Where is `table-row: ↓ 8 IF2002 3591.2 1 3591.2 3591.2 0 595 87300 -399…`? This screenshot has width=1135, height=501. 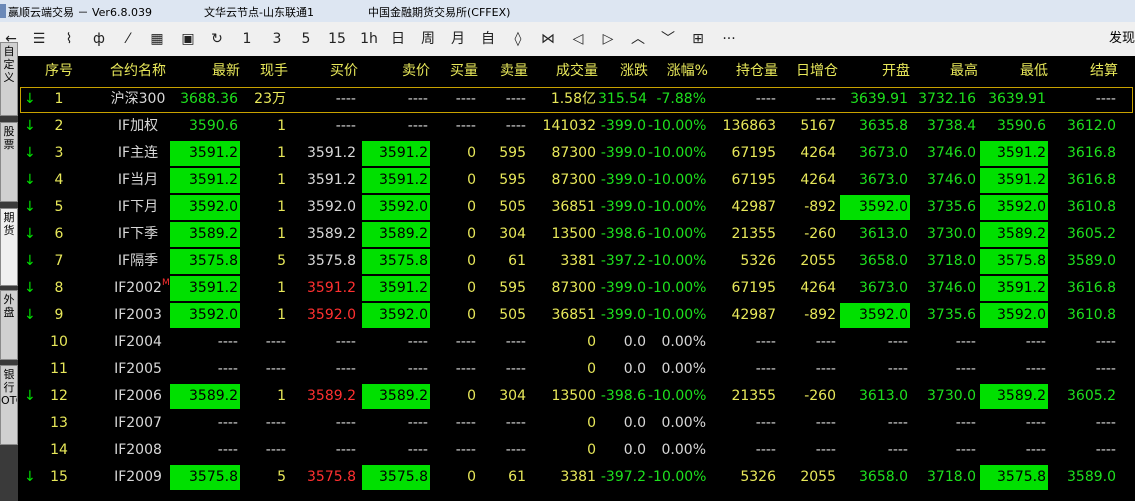 table-row: ↓ 8 IF2002 3591.2 1 3591.2 3591.2 0 595 87300 -399… is located at coordinates (576, 288).